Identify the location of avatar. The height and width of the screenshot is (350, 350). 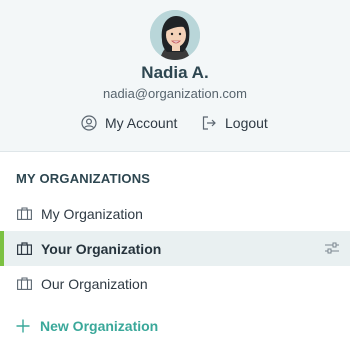
(175, 35).